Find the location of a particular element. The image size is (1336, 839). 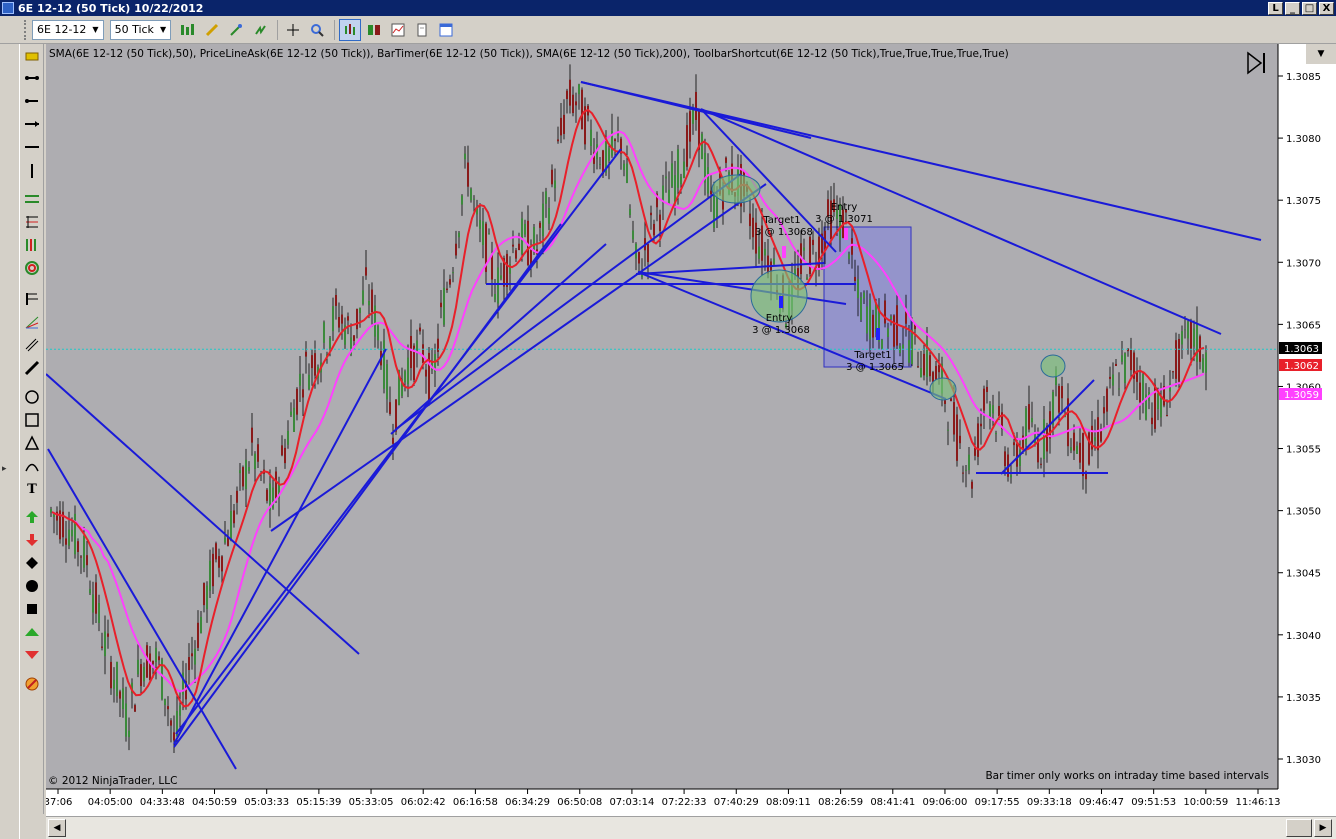

toolbar-separator is located at coordinates (335, 29).